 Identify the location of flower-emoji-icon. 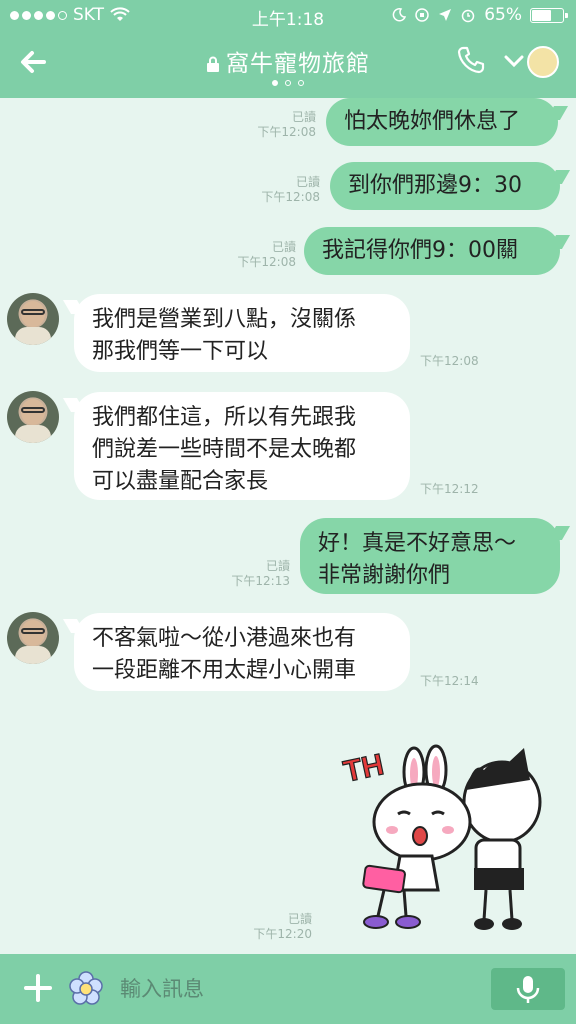
(86, 988).